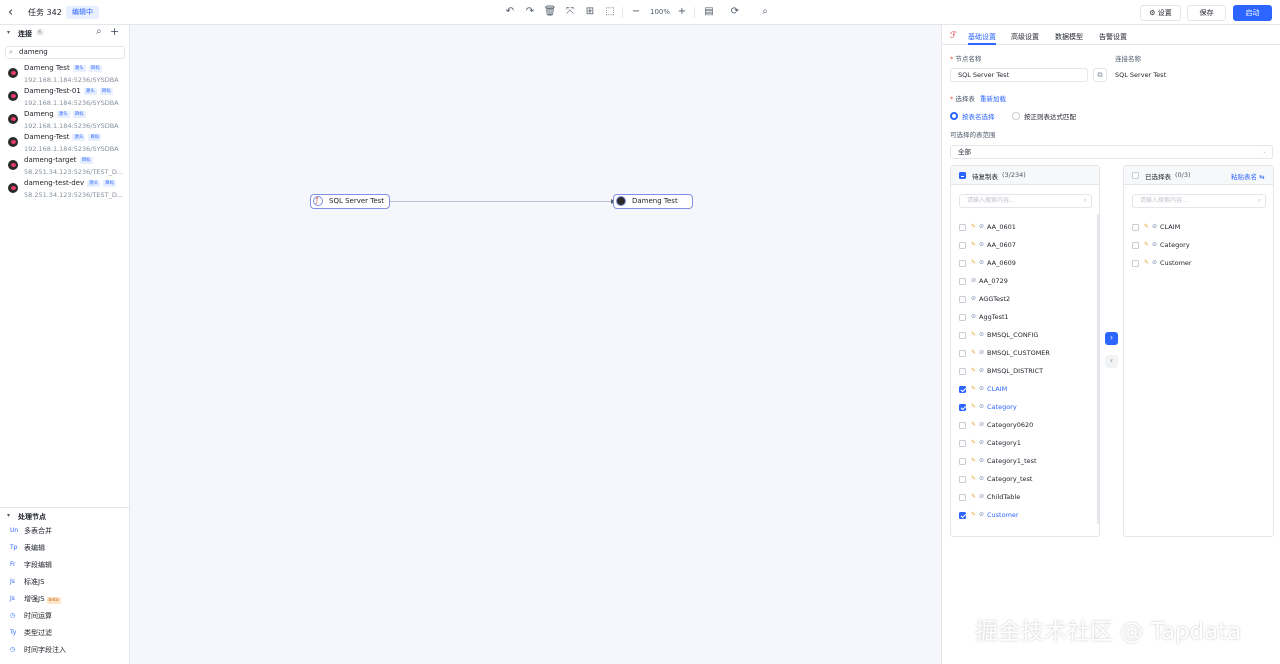  Describe the element at coordinates (99, 31) in the screenshot. I see `search-connections-icon: ⌕` at that location.